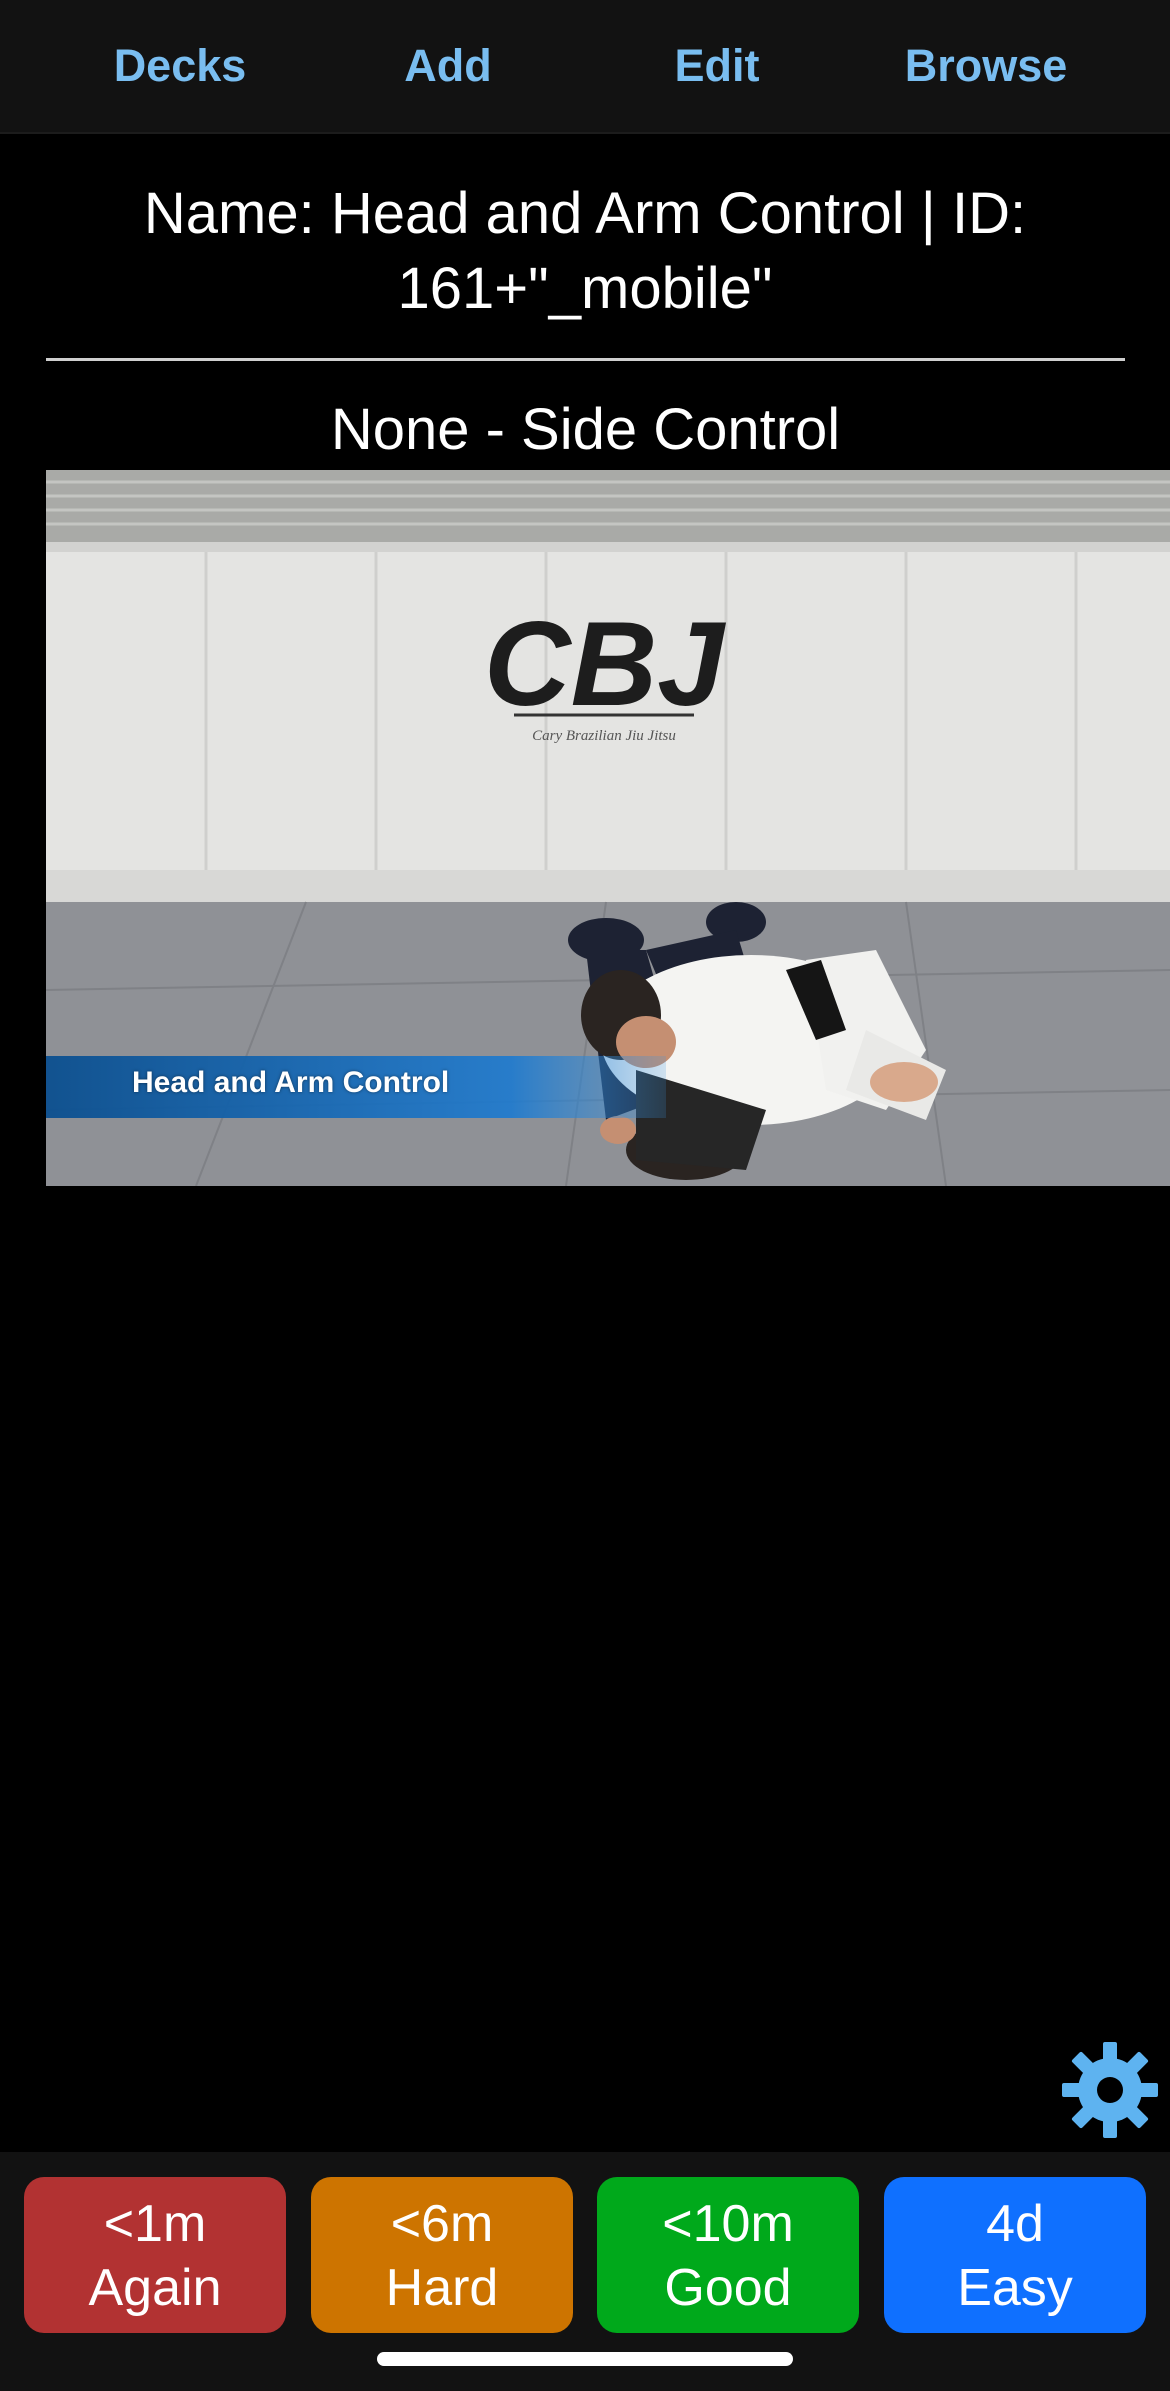  I want to click on decks-button: Decks, so click(180, 66).